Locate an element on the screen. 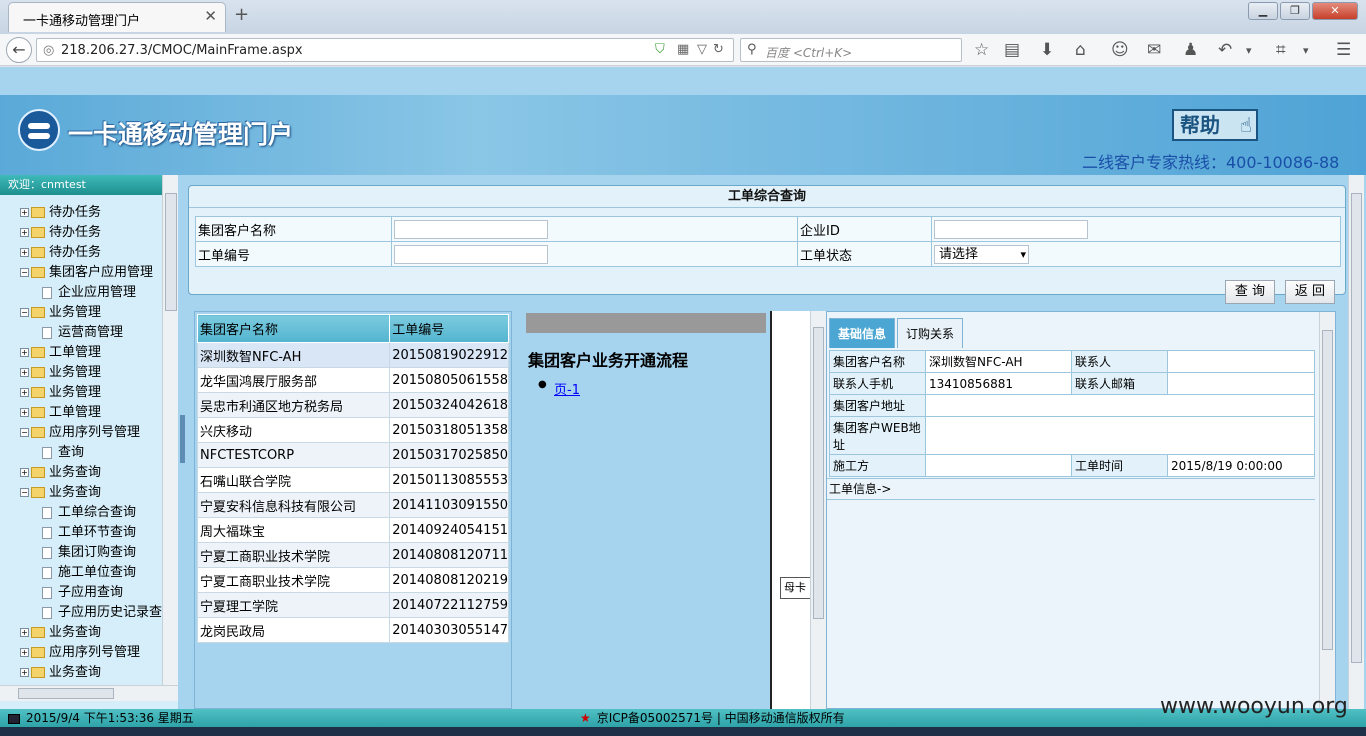 The height and width of the screenshot is (736, 1366). help-button: 帮助 ☝ is located at coordinates (1215, 125).